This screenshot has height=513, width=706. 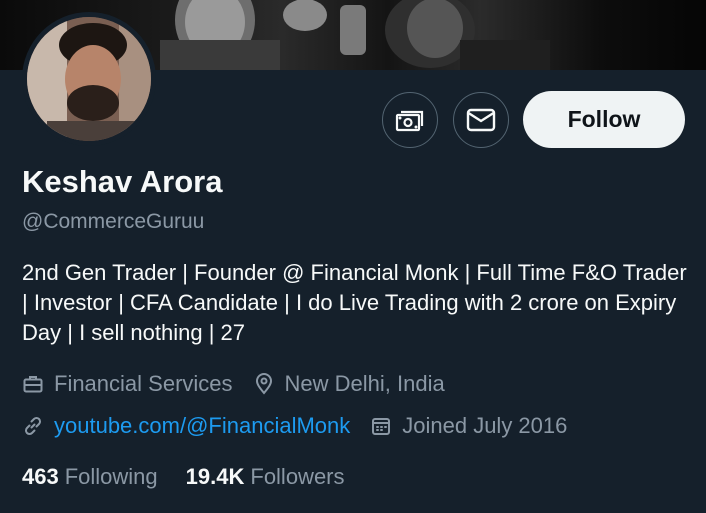 I want to click on profile-category: Financial Services, so click(x=127, y=384).